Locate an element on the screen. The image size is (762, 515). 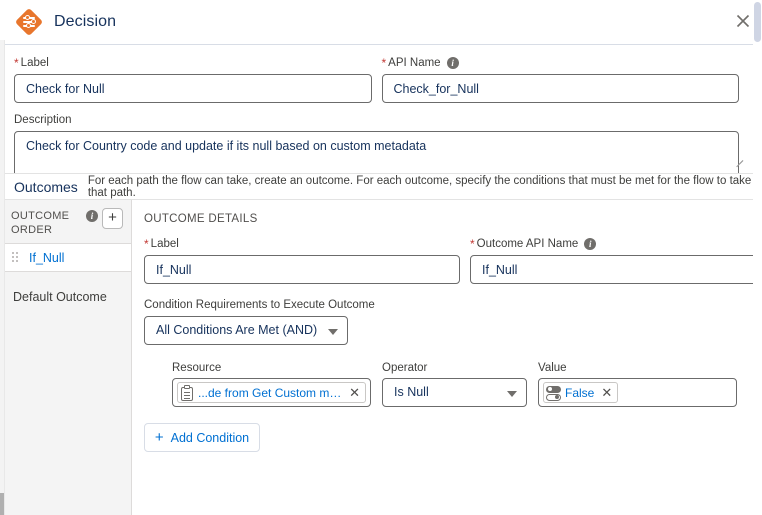
record-clipboard-icon is located at coordinates (187, 392).